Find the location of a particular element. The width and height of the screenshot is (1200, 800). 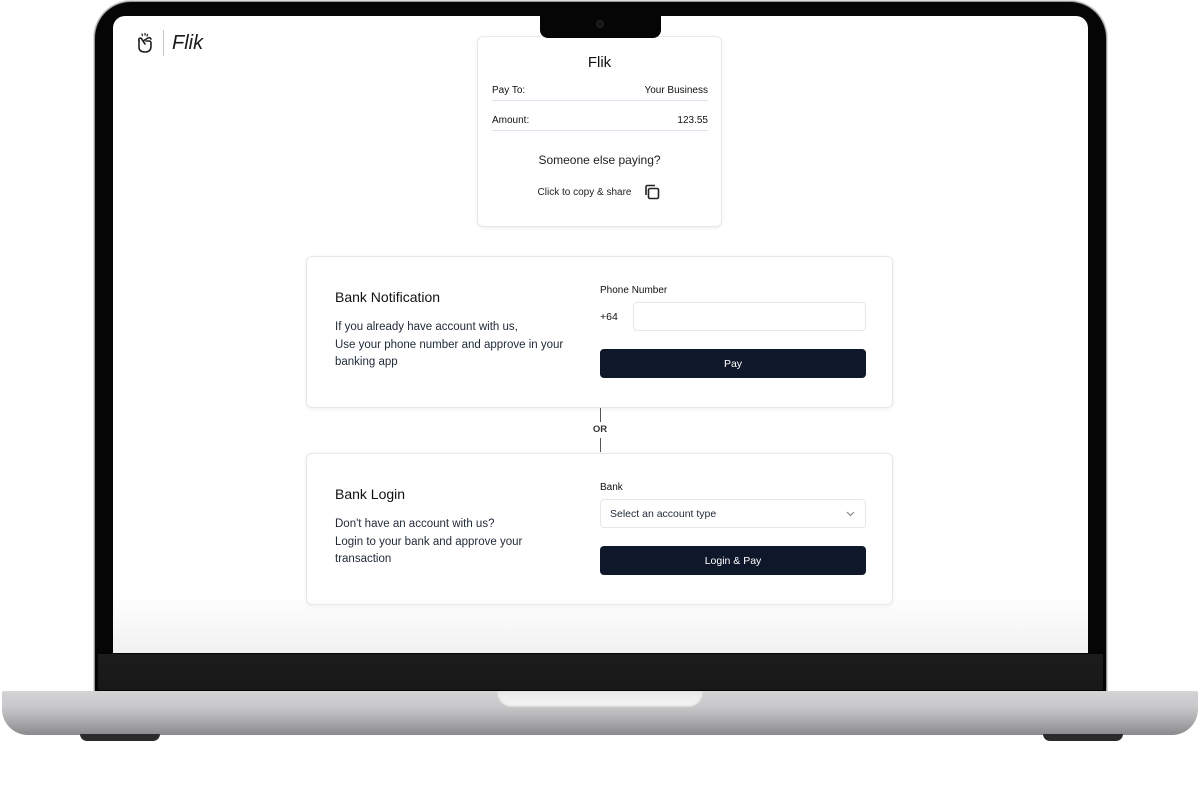

amount-value: 123.55 is located at coordinates (692, 120).